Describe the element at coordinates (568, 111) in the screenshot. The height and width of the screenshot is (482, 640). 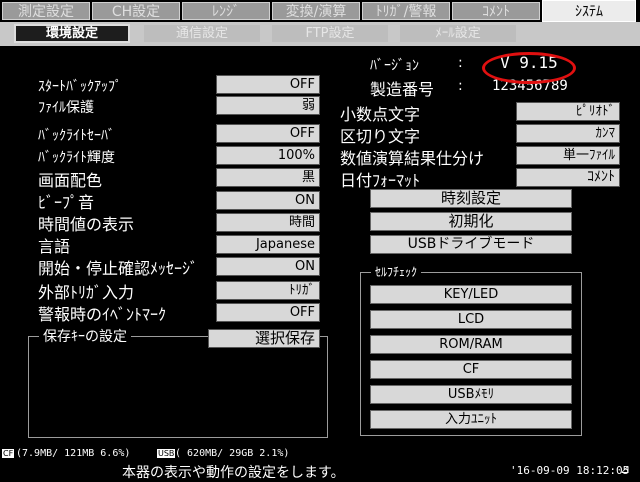
I see `decimal-point-field: ﾋﾟﾘｵﾄﾞ` at that location.